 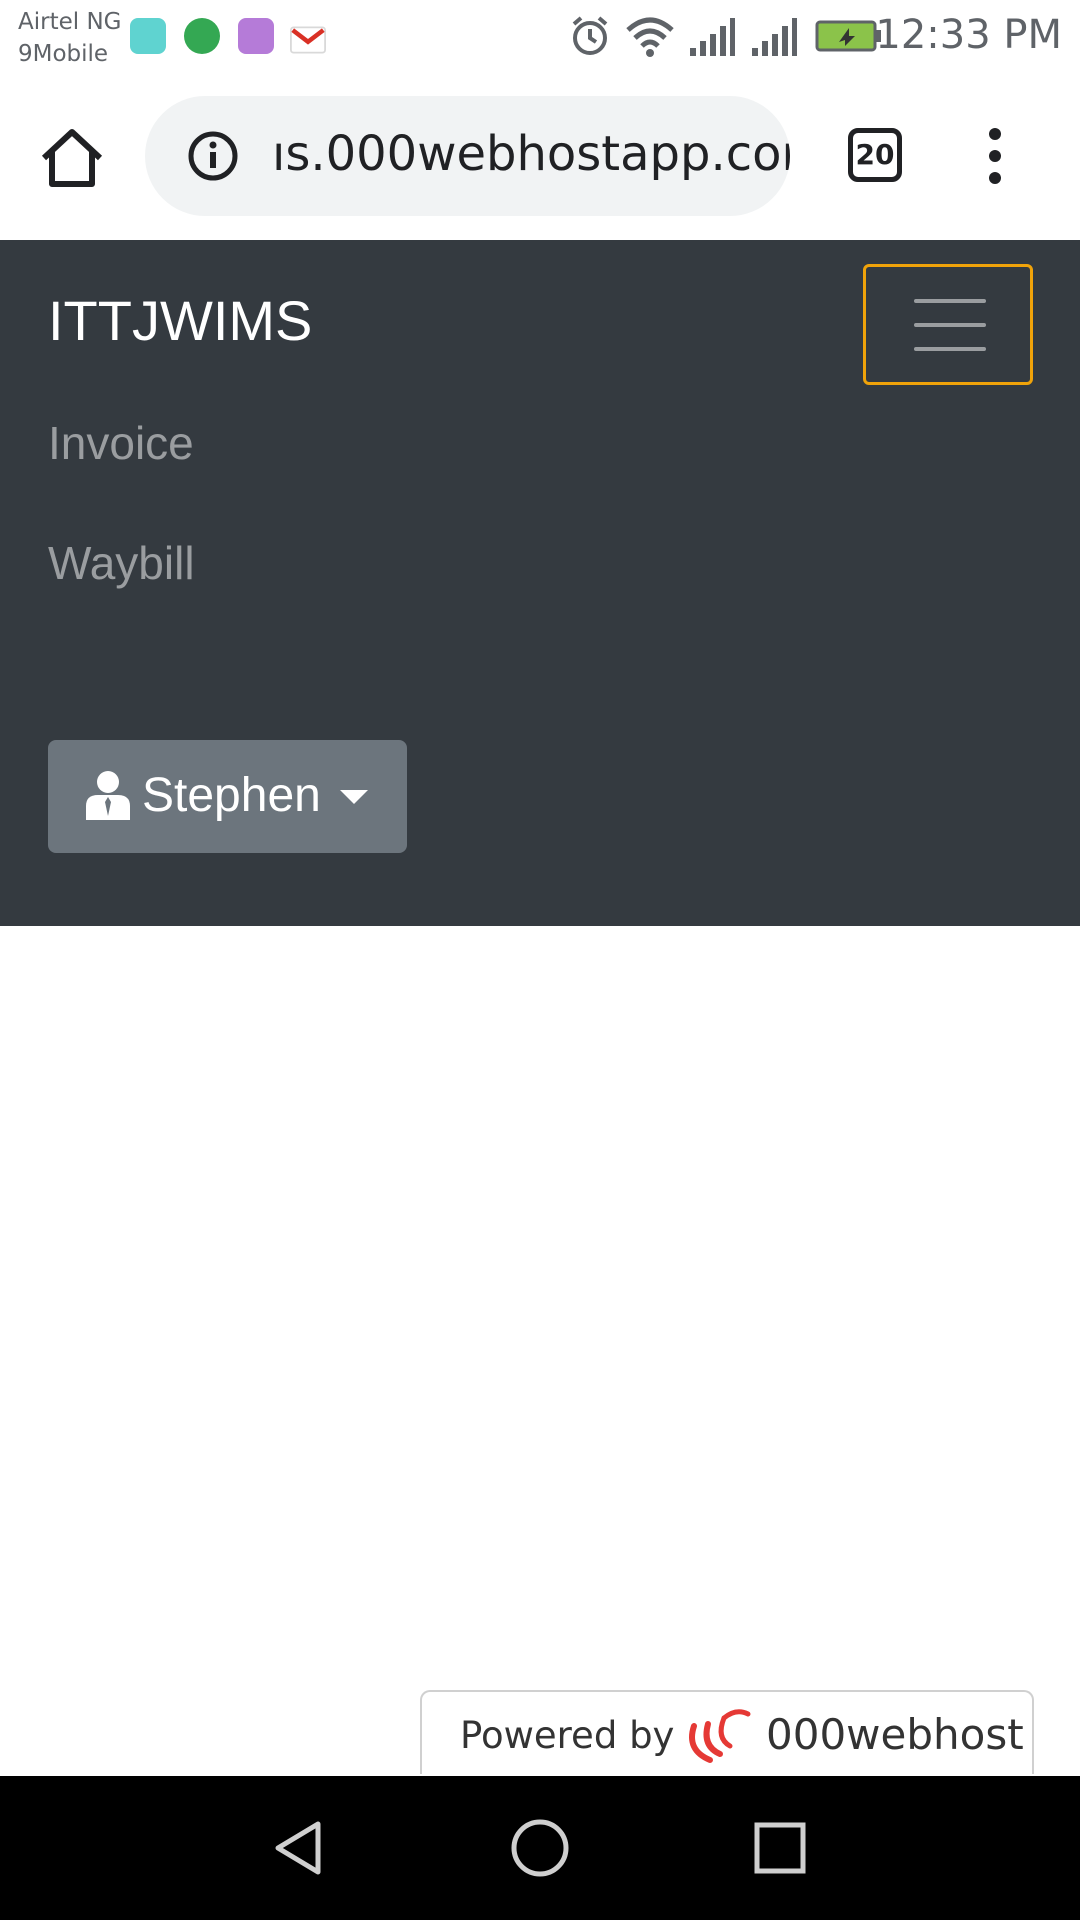 What do you see at coordinates (995, 156) in the screenshot?
I see `more-options-icon` at bounding box center [995, 156].